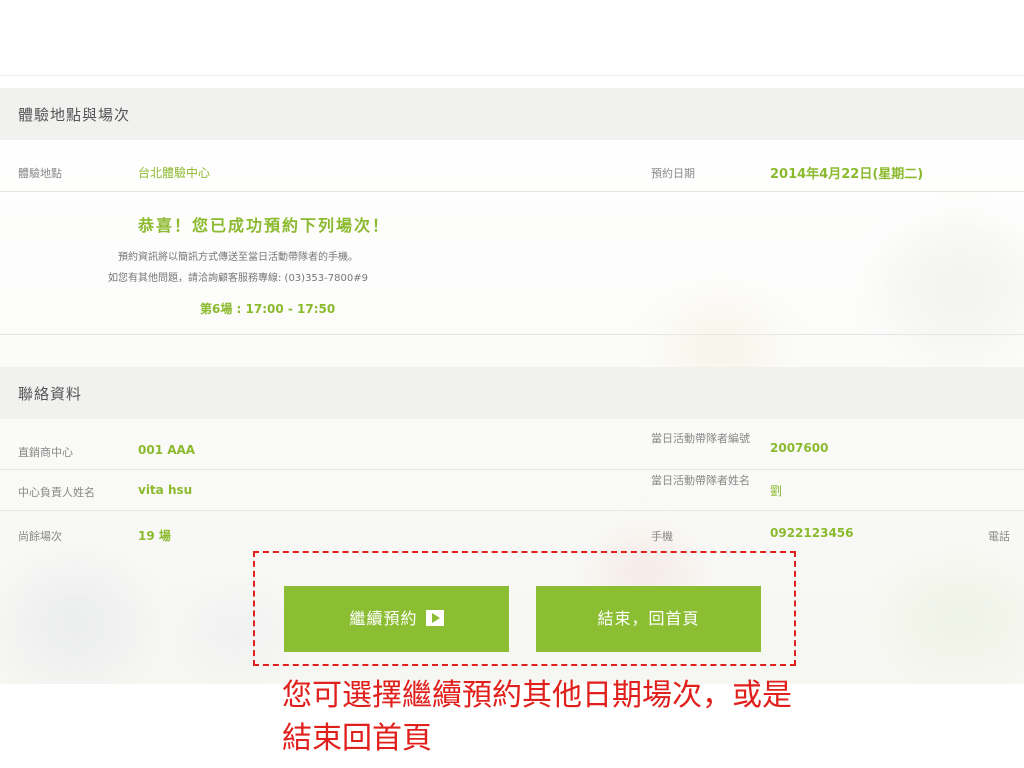  Describe the element at coordinates (45, 452) in the screenshot. I see `distributor-center-label: 直銷商中心` at that location.